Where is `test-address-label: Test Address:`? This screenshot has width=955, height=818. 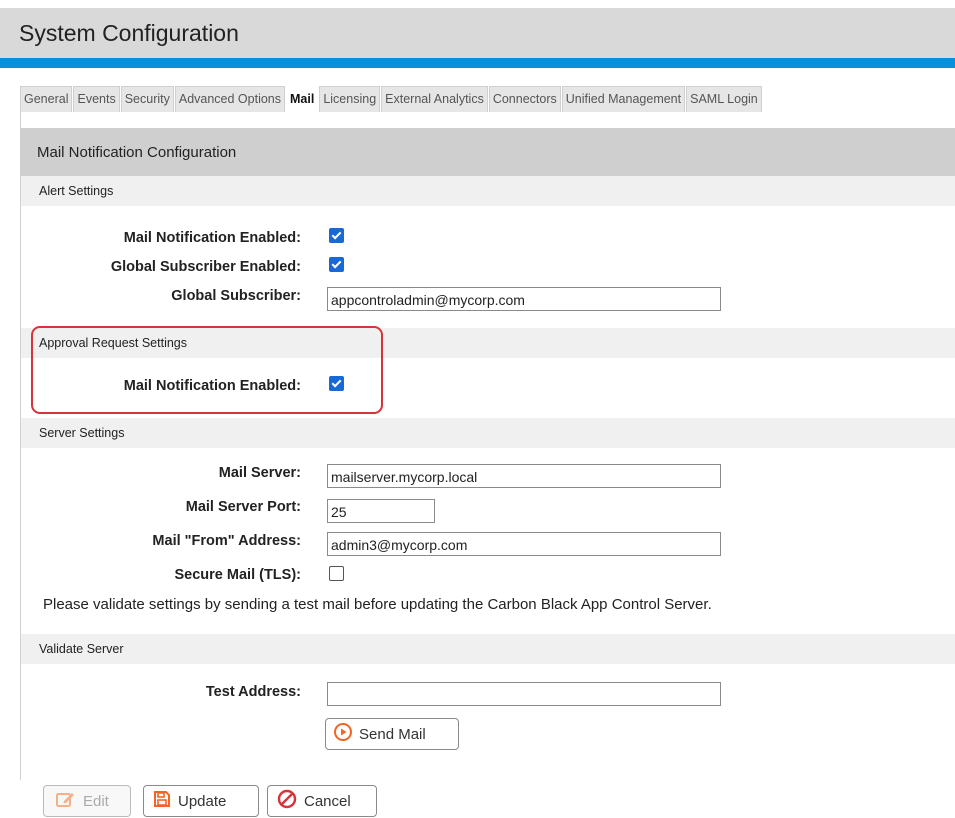
test-address-label: Test Address: is located at coordinates (253, 692).